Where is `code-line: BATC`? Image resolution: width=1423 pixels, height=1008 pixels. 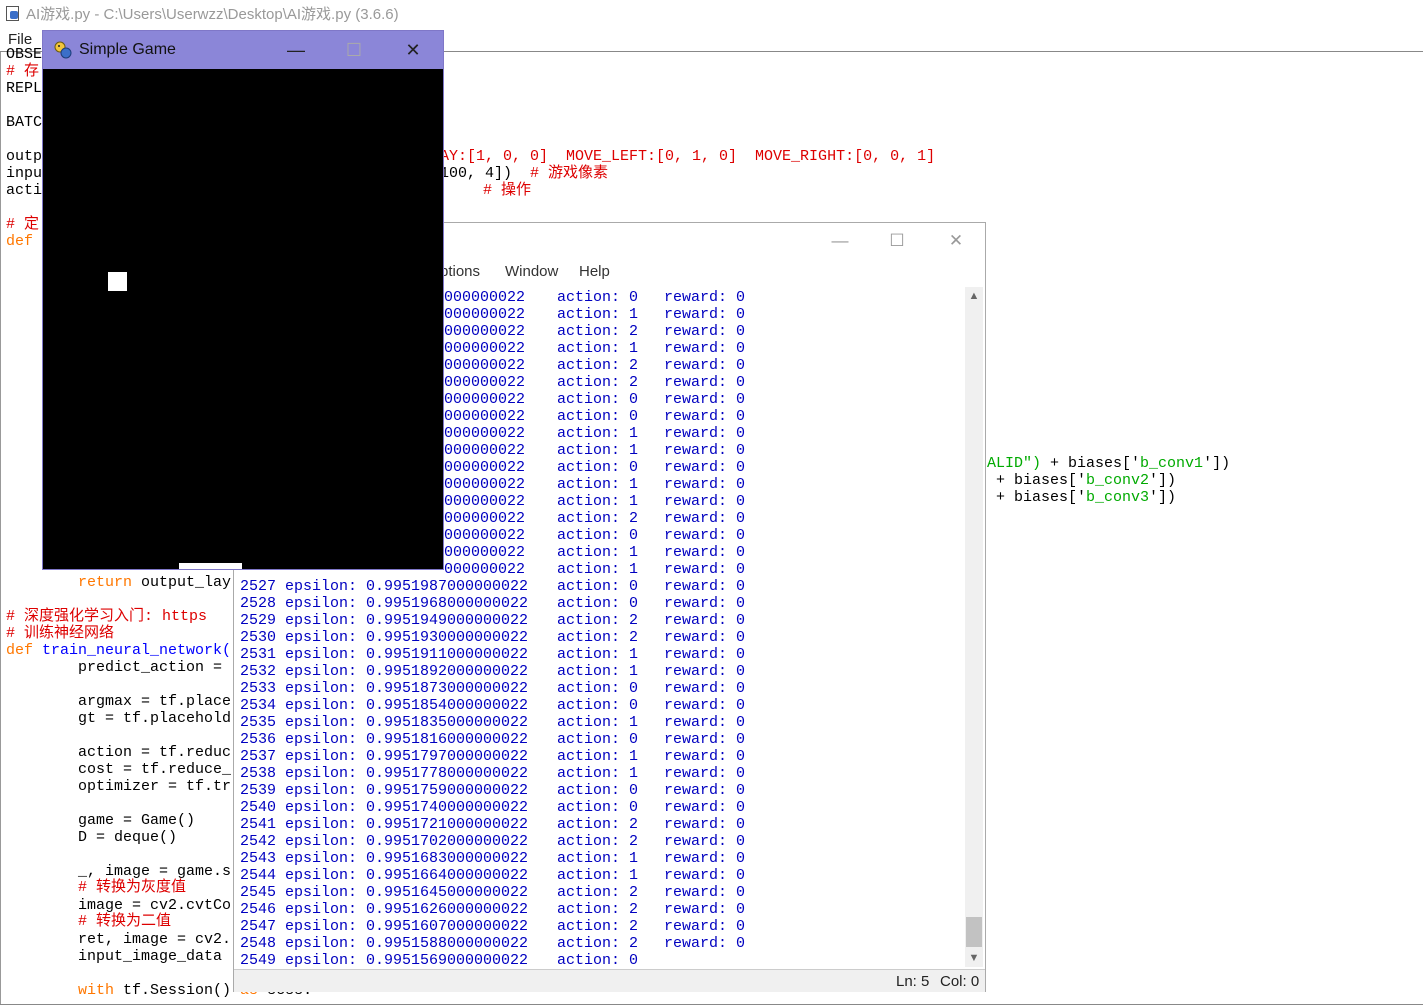
code-line: BATC is located at coordinates (24, 122).